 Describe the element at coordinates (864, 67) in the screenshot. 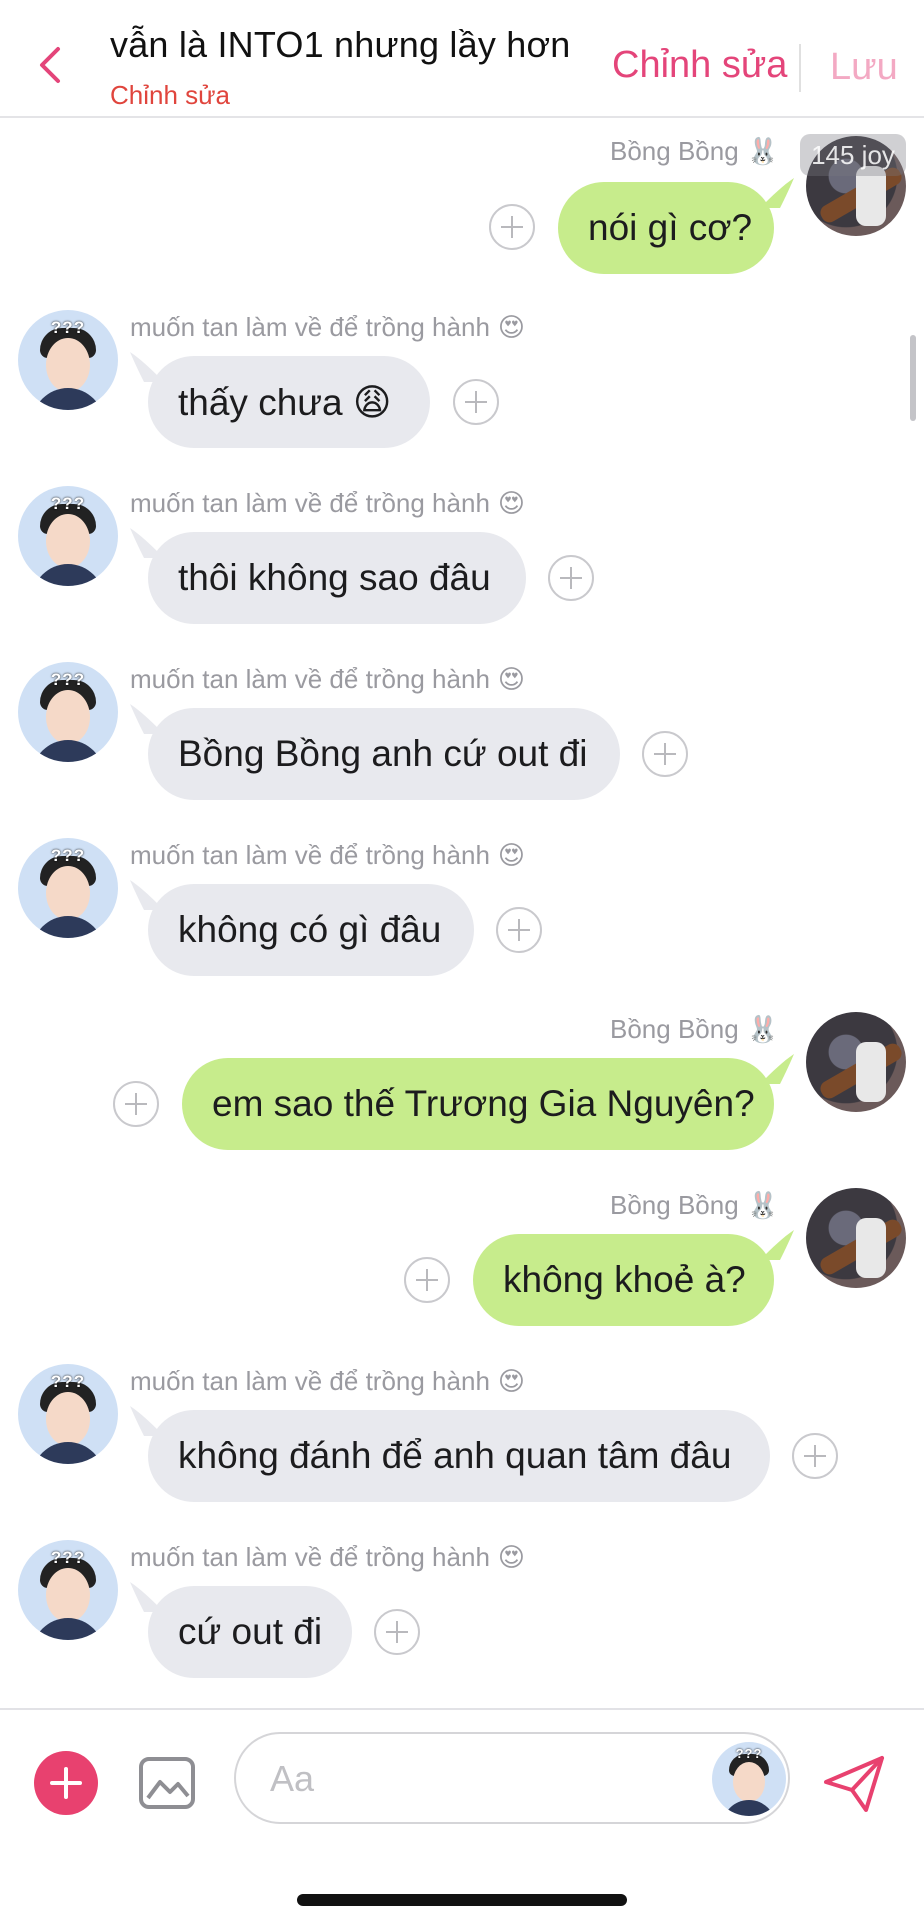

I see `save-button: Lưu` at that location.